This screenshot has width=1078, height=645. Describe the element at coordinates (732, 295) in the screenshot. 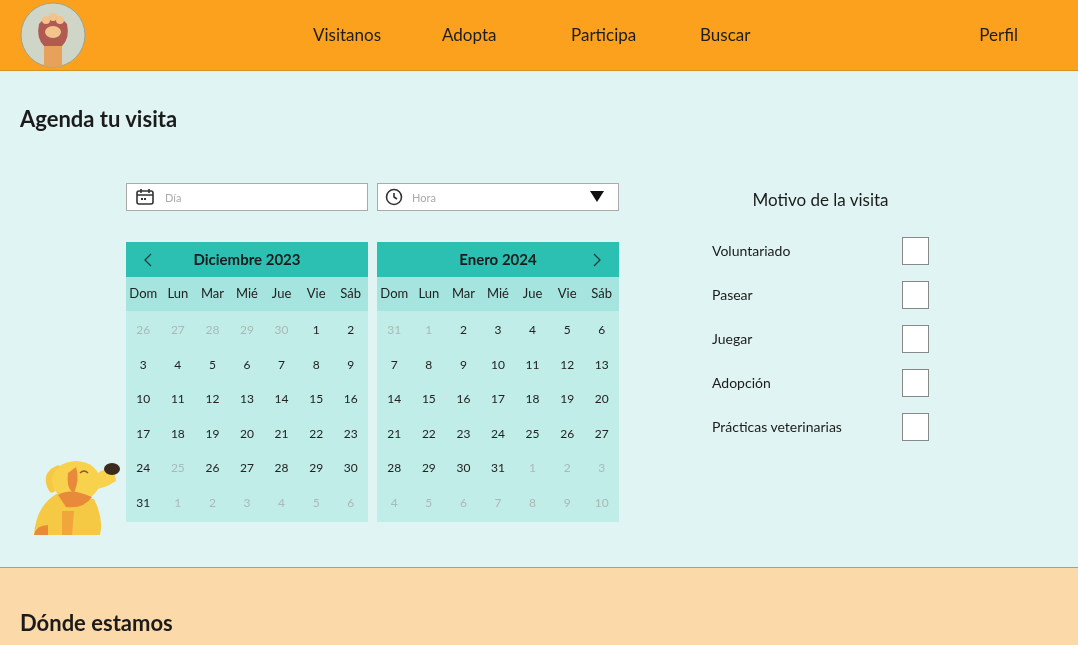

I see `checkbox-label: Pasear` at that location.